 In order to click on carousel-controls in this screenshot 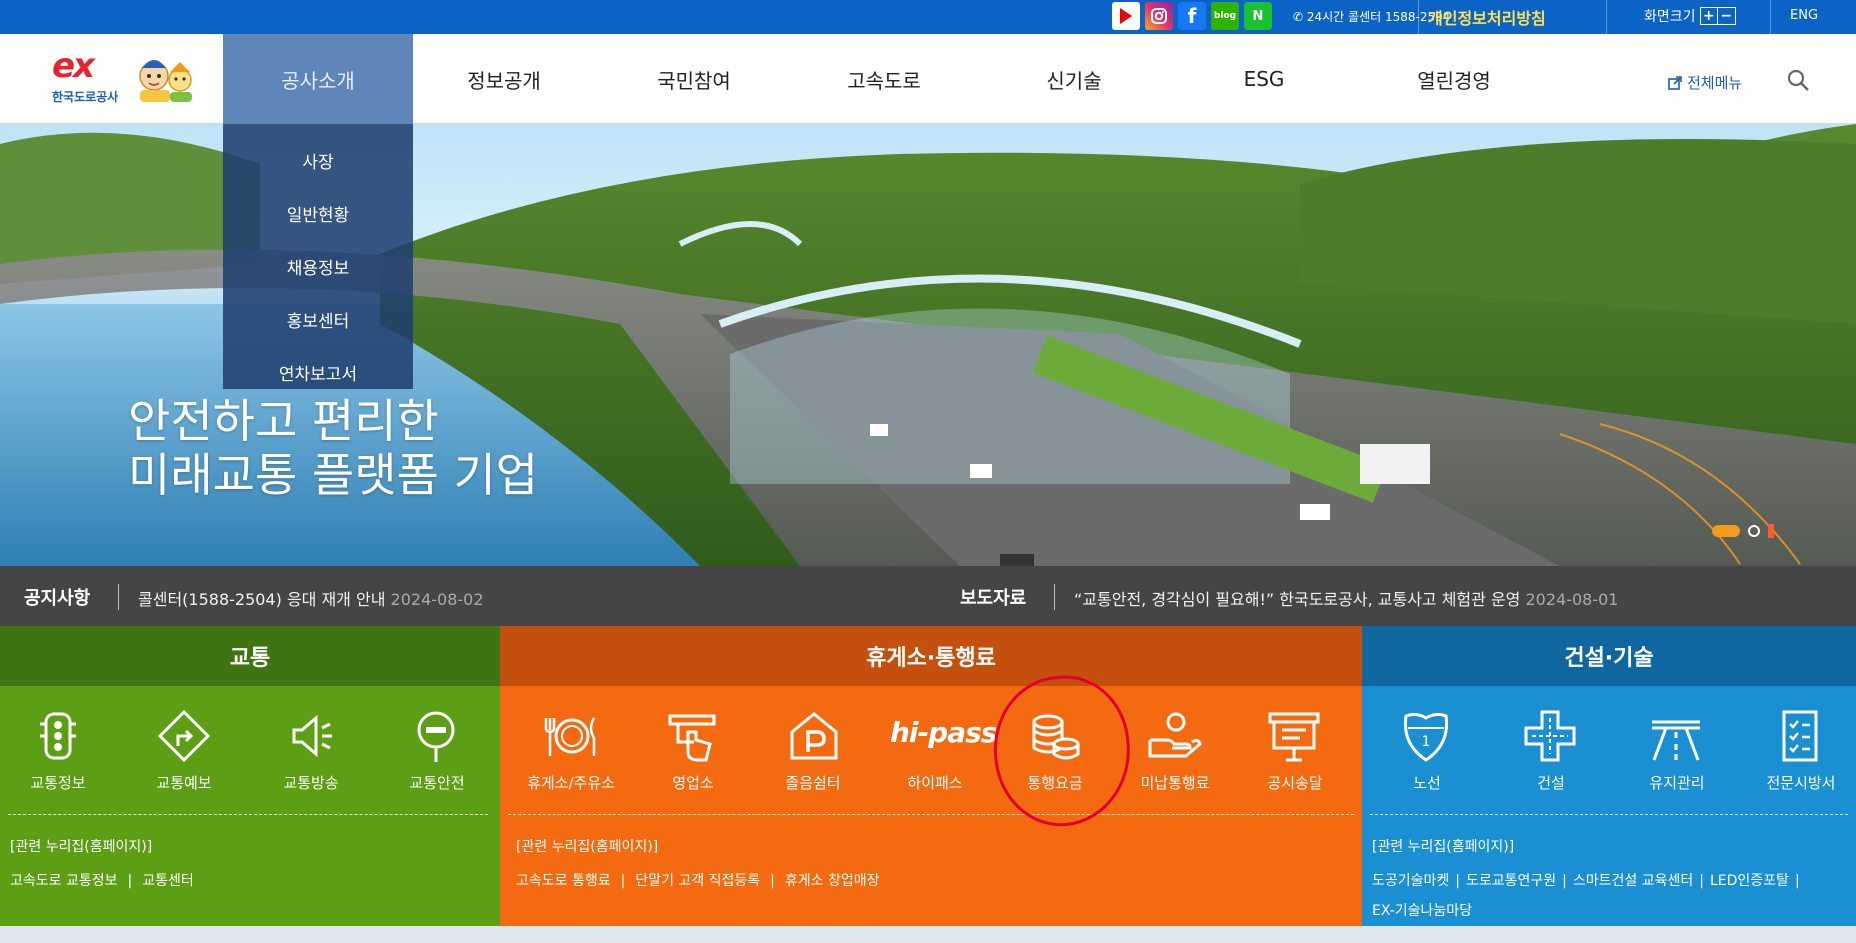, I will do `click(1743, 531)`.